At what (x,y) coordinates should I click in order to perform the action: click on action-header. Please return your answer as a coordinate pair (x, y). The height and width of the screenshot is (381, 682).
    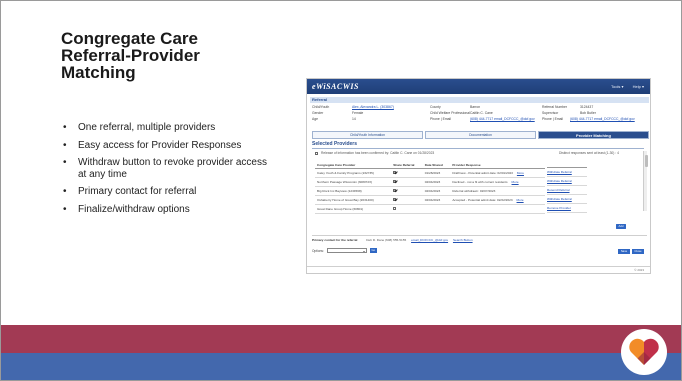
    Looking at the image, I should click on (567, 163).